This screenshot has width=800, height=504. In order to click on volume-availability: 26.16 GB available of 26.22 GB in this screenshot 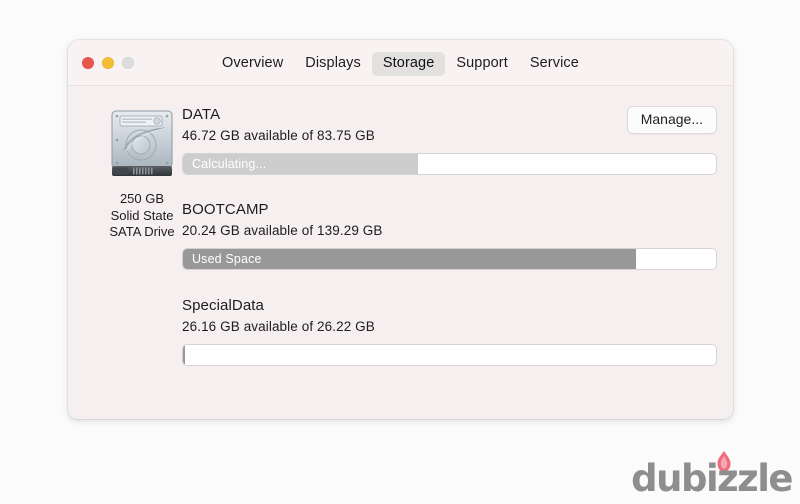, I will do `click(278, 326)`.